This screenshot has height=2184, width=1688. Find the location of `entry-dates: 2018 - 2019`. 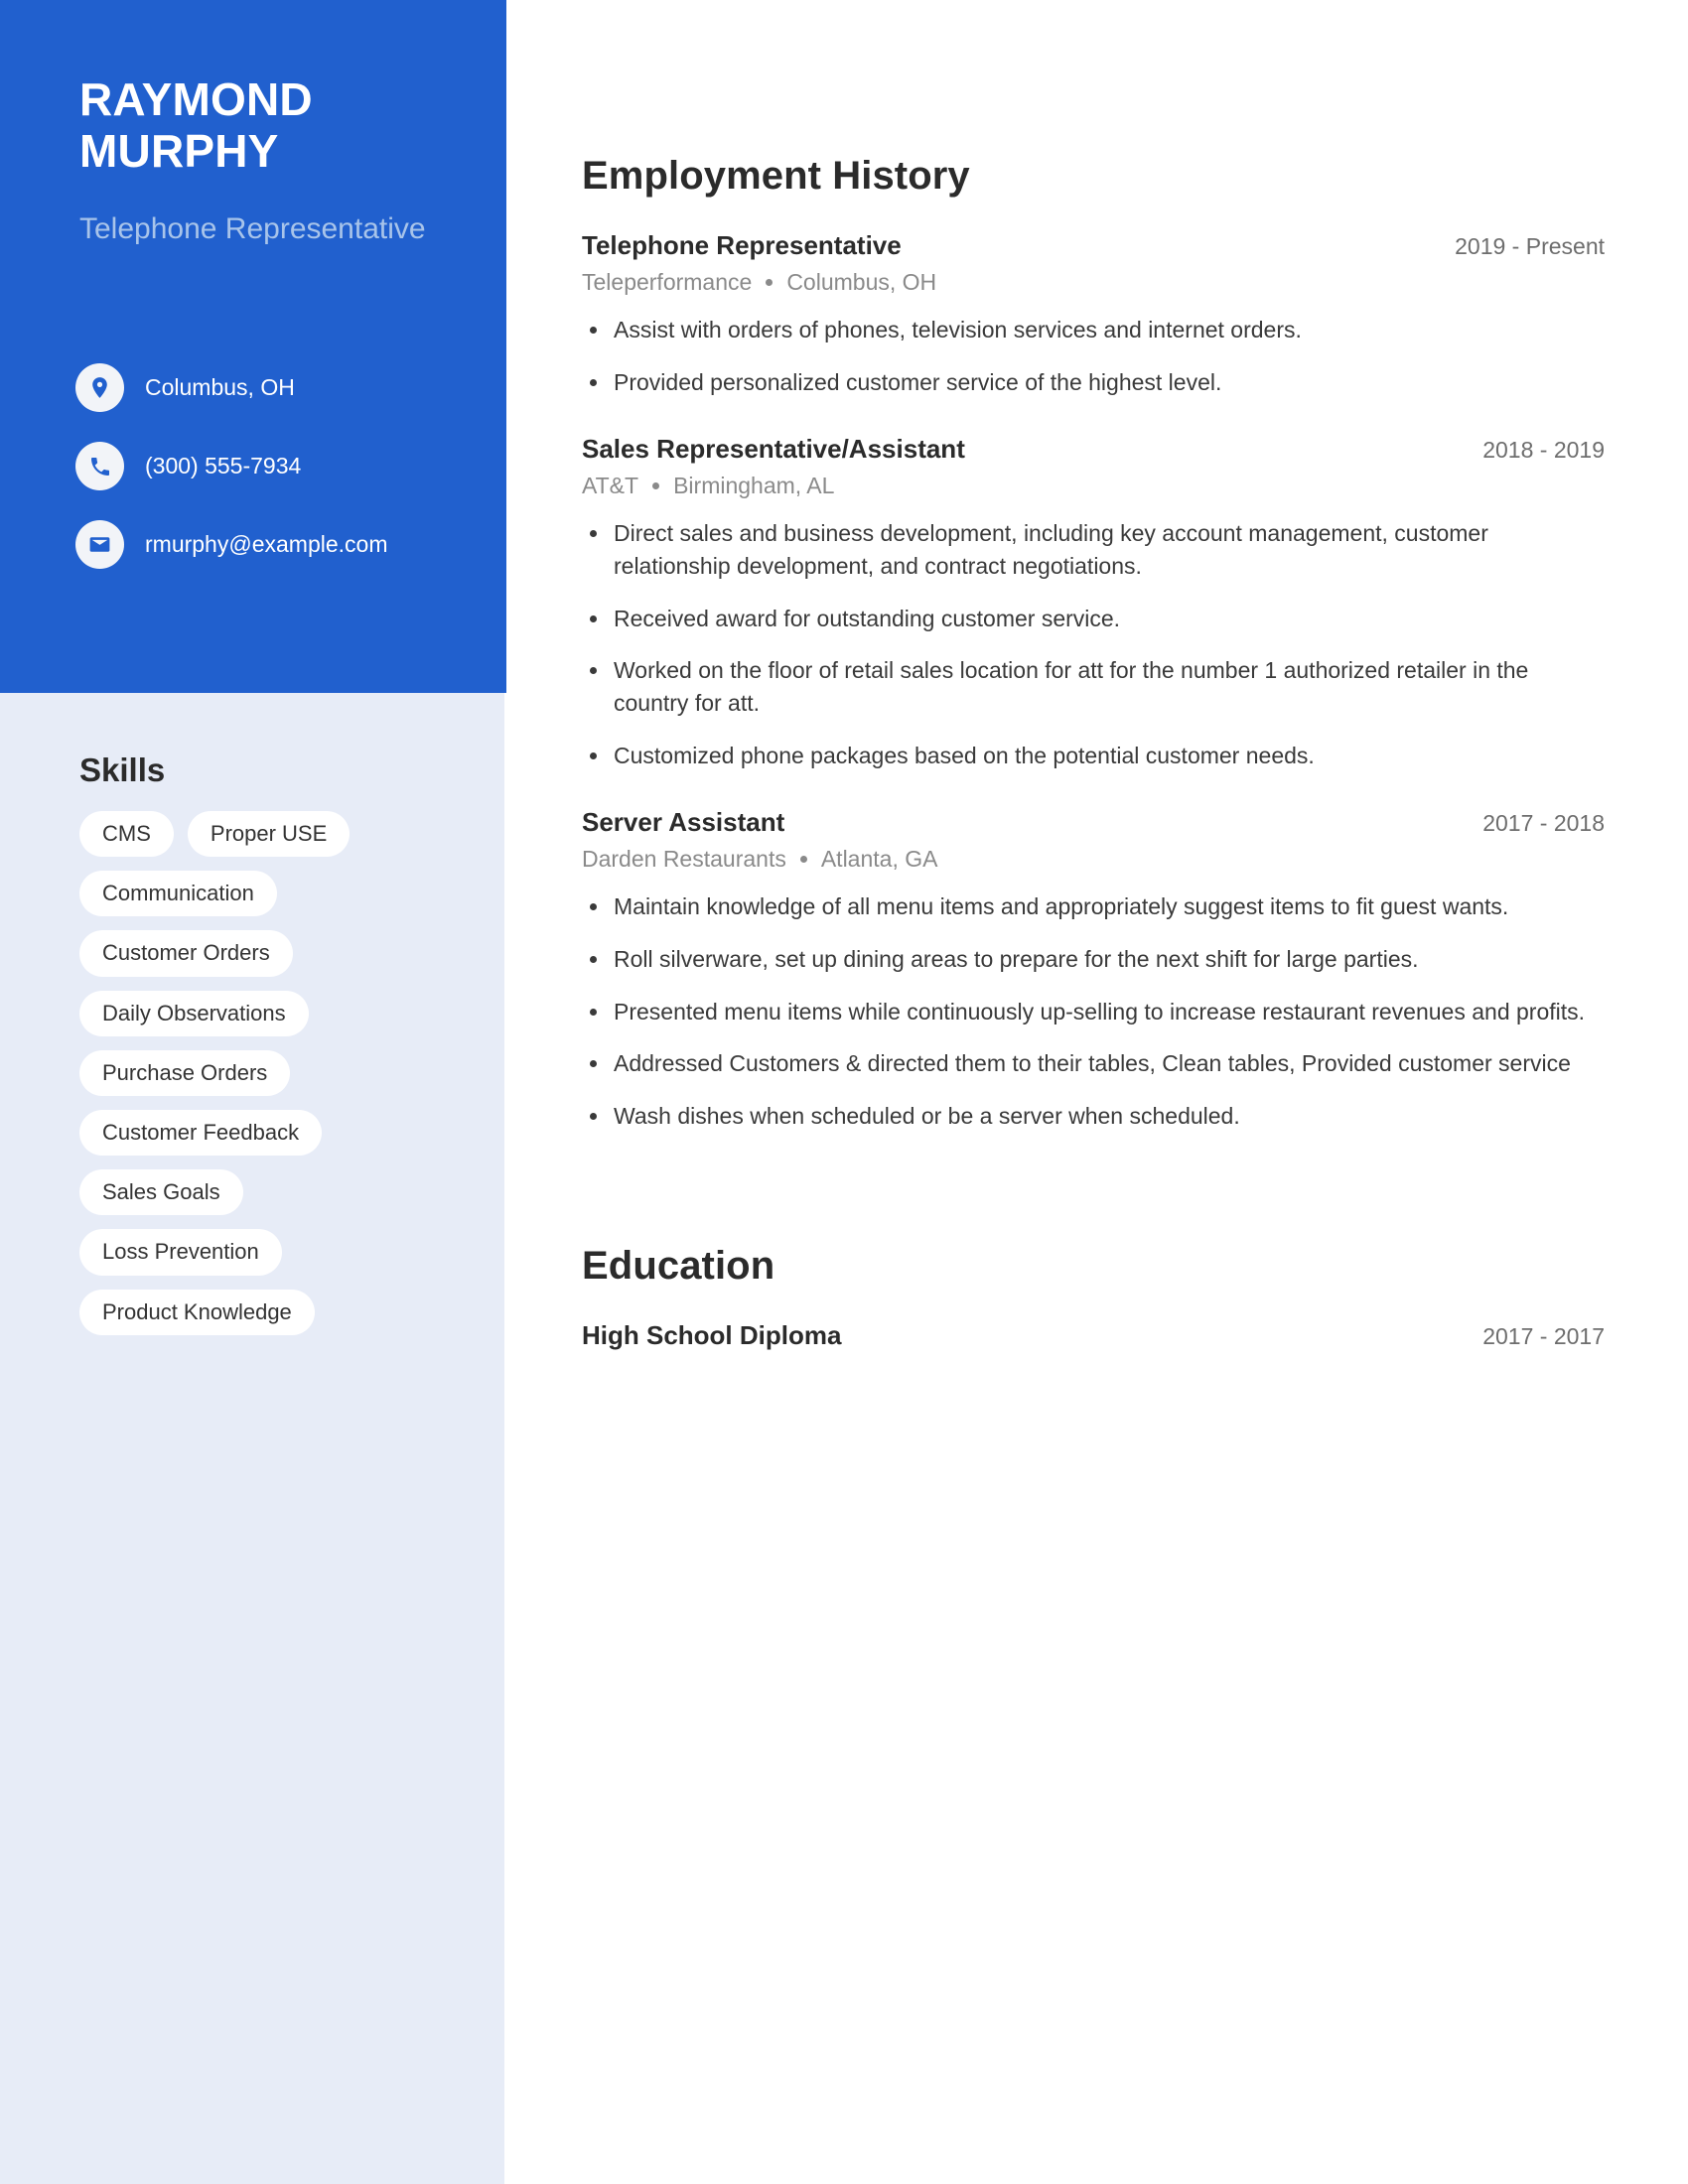

entry-dates: 2018 - 2019 is located at coordinates (1543, 450).